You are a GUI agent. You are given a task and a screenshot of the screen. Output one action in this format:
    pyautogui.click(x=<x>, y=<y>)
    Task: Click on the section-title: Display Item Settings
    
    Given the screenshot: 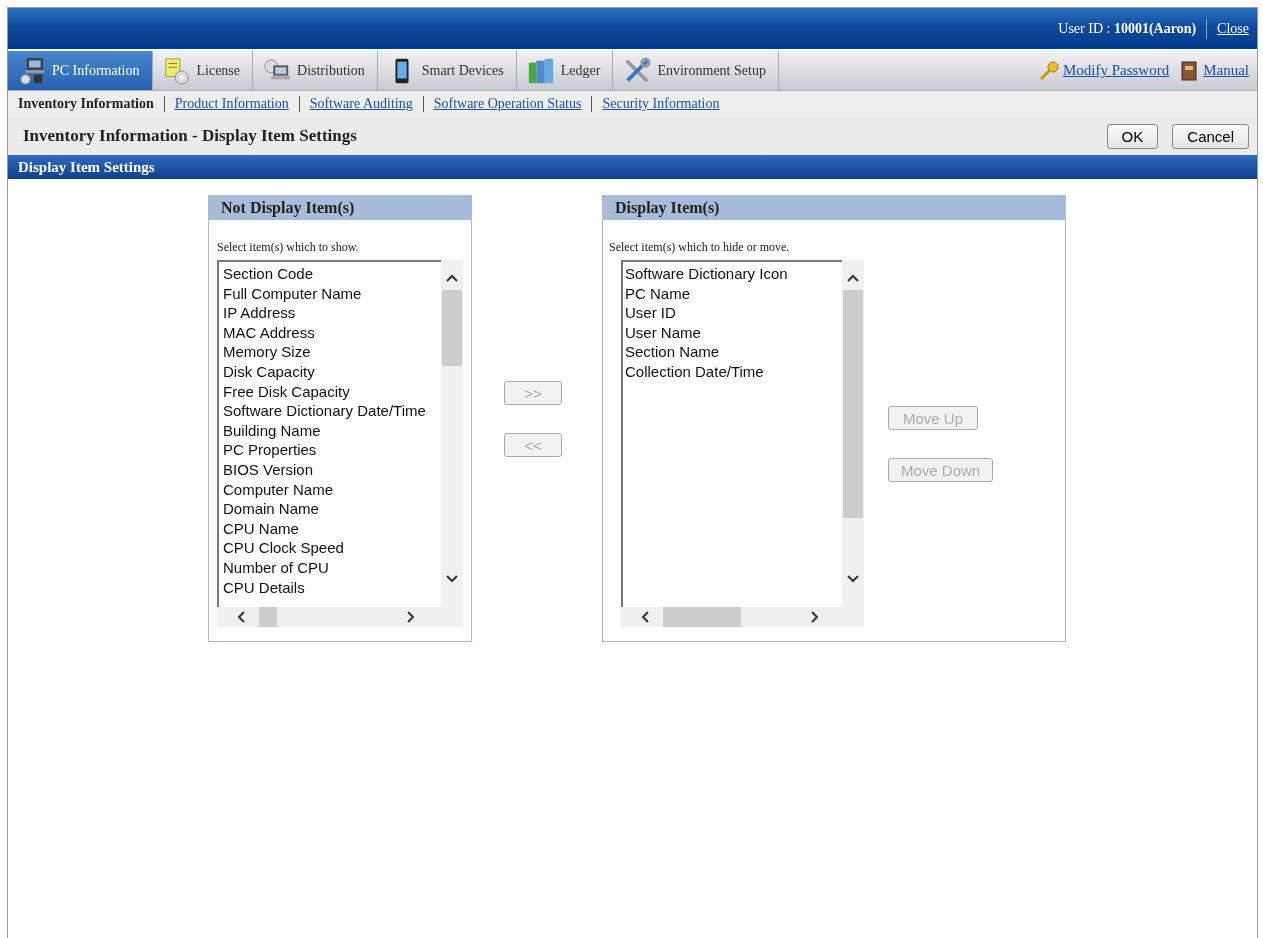 What is the action you would take?
    pyautogui.click(x=86, y=167)
    